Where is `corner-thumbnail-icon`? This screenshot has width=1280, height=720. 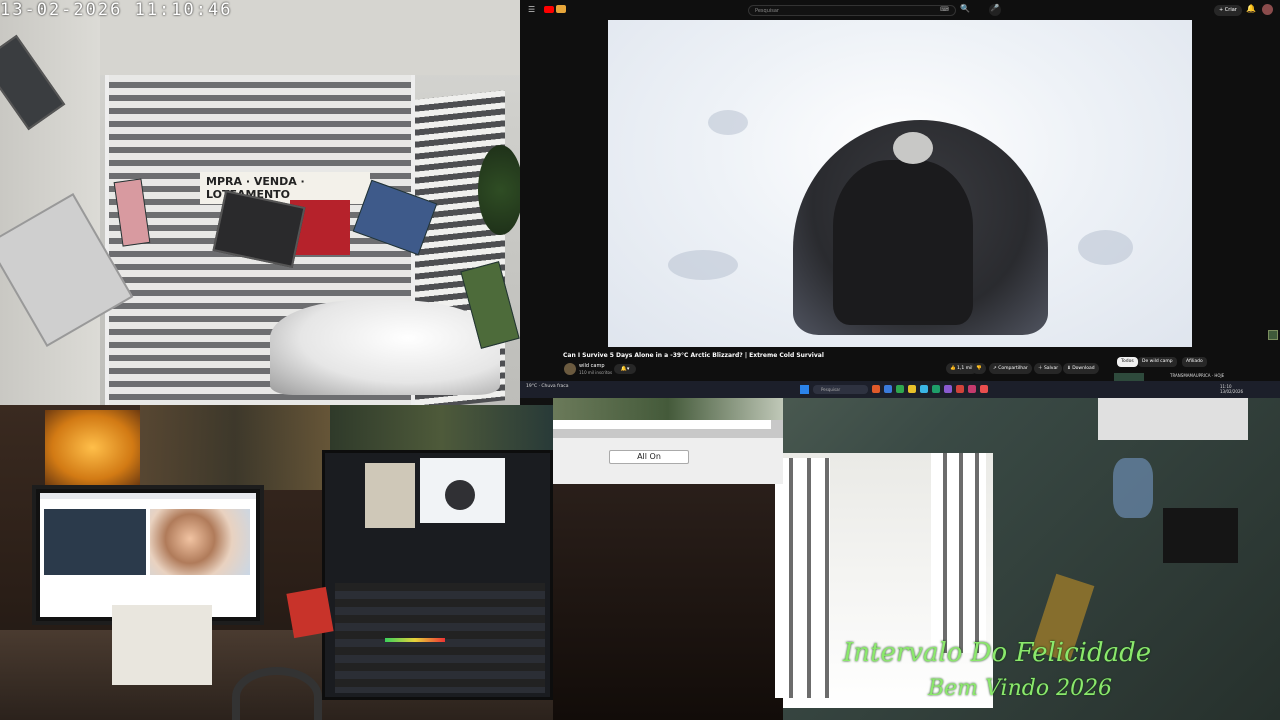 corner-thumbnail-icon is located at coordinates (1273, 335).